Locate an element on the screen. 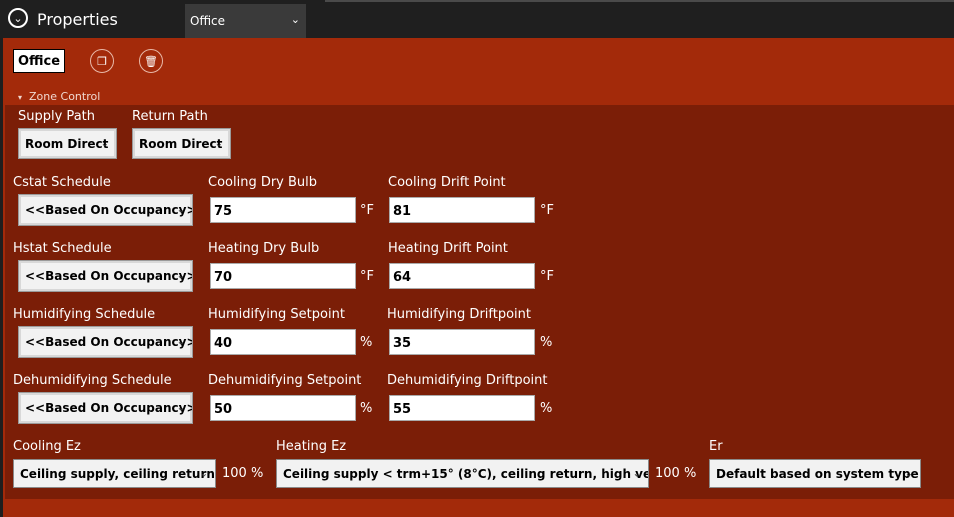  section-title: Zone Control is located at coordinates (65, 96).